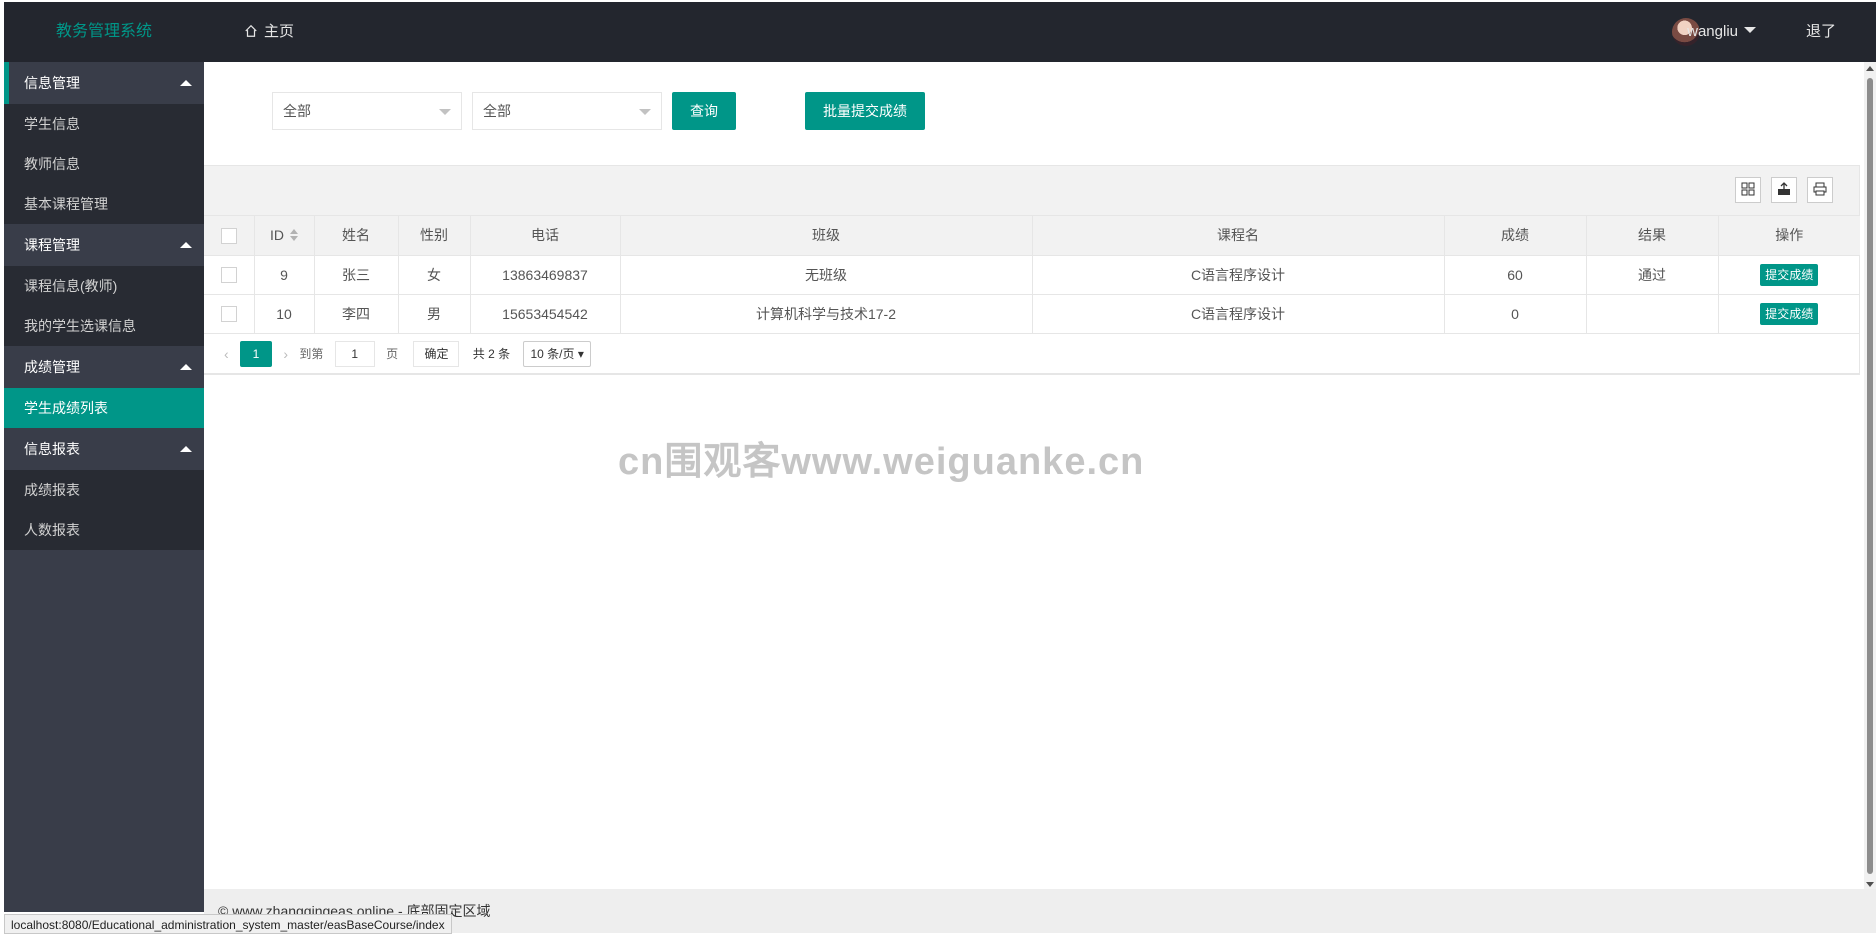 The width and height of the screenshot is (1876, 937). Describe the element at coordinates (256, 354) in the screenshot. I see `page-current: 1` at that location.